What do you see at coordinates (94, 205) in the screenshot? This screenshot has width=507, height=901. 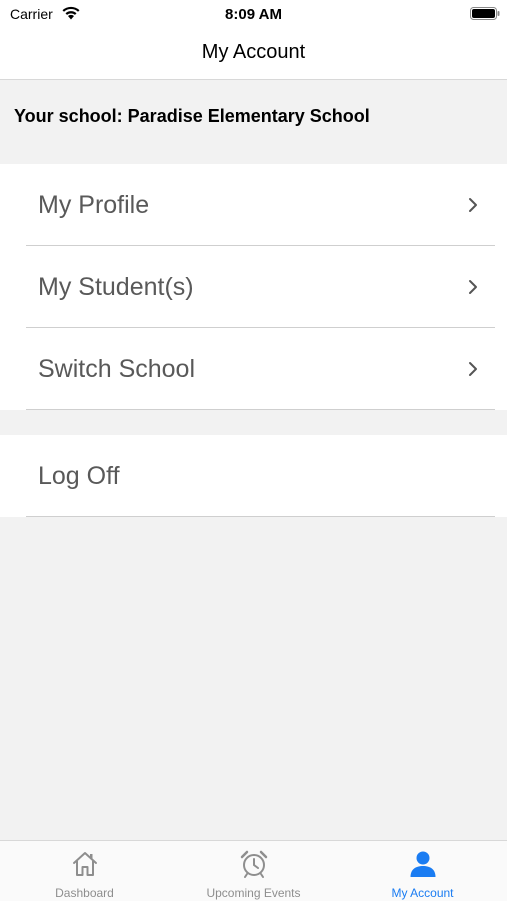 I see `row-label: My Profile` at bounding box center [94, 205].